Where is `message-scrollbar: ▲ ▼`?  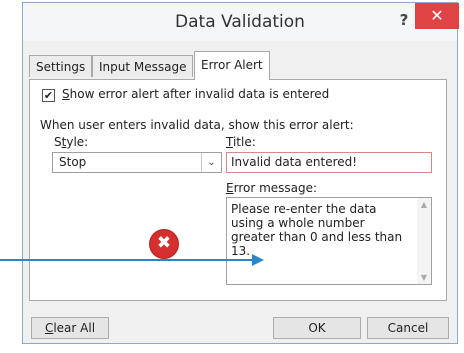
message-scrollbar: ▲ ▼ is located at coordinates (424, 241).